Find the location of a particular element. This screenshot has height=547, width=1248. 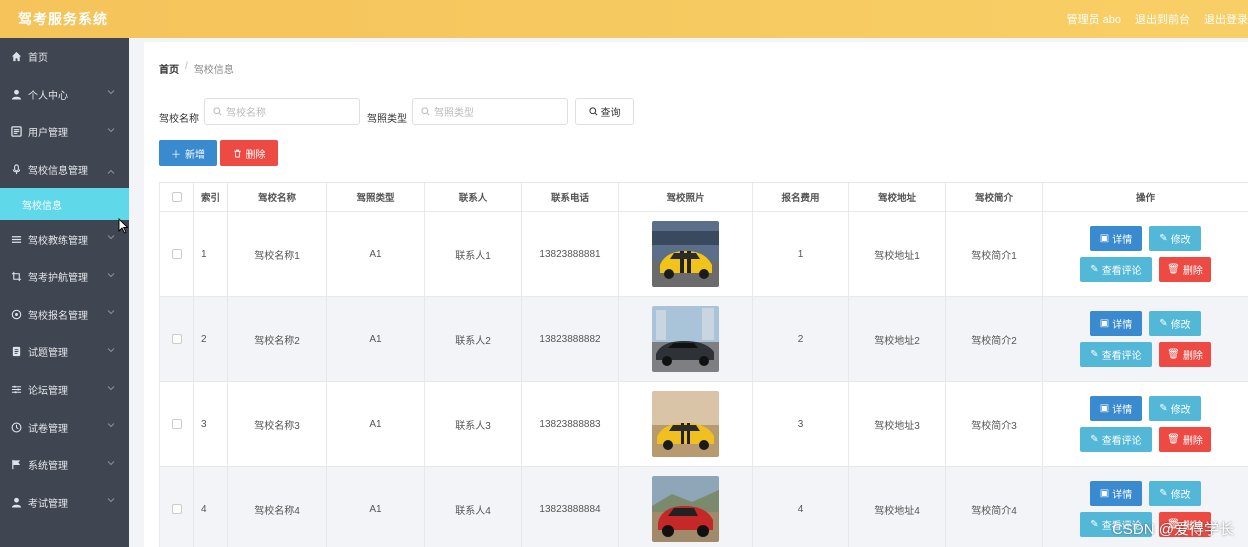

sidebar-item-user-management: 用户管理 is located at coordinates (64, 132).